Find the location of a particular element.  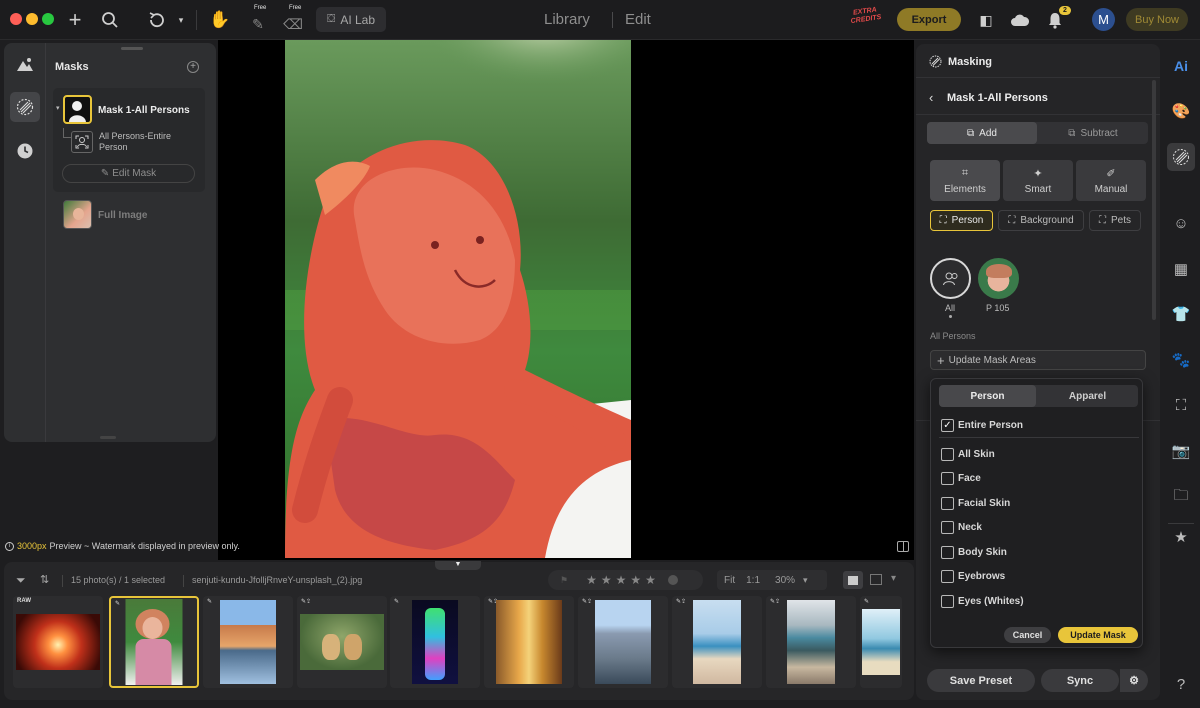

ai-icon: Ai is located at coordinates (1181, 66).